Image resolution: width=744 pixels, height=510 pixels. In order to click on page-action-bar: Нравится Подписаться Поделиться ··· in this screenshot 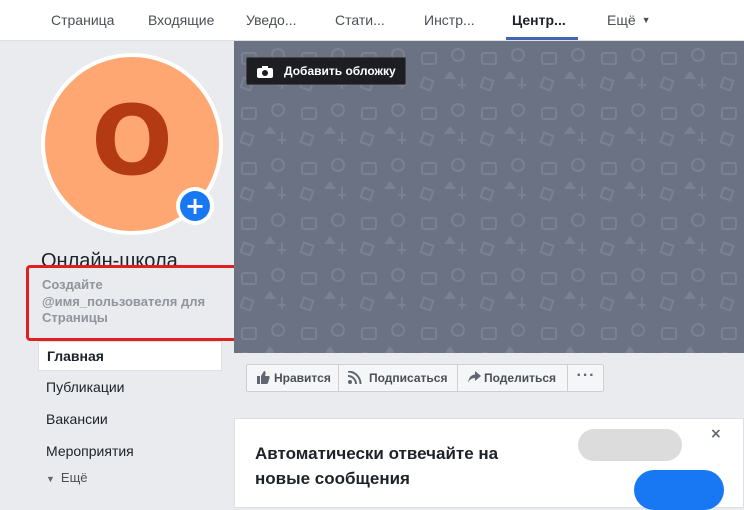, I will do `click(425, 378)`.